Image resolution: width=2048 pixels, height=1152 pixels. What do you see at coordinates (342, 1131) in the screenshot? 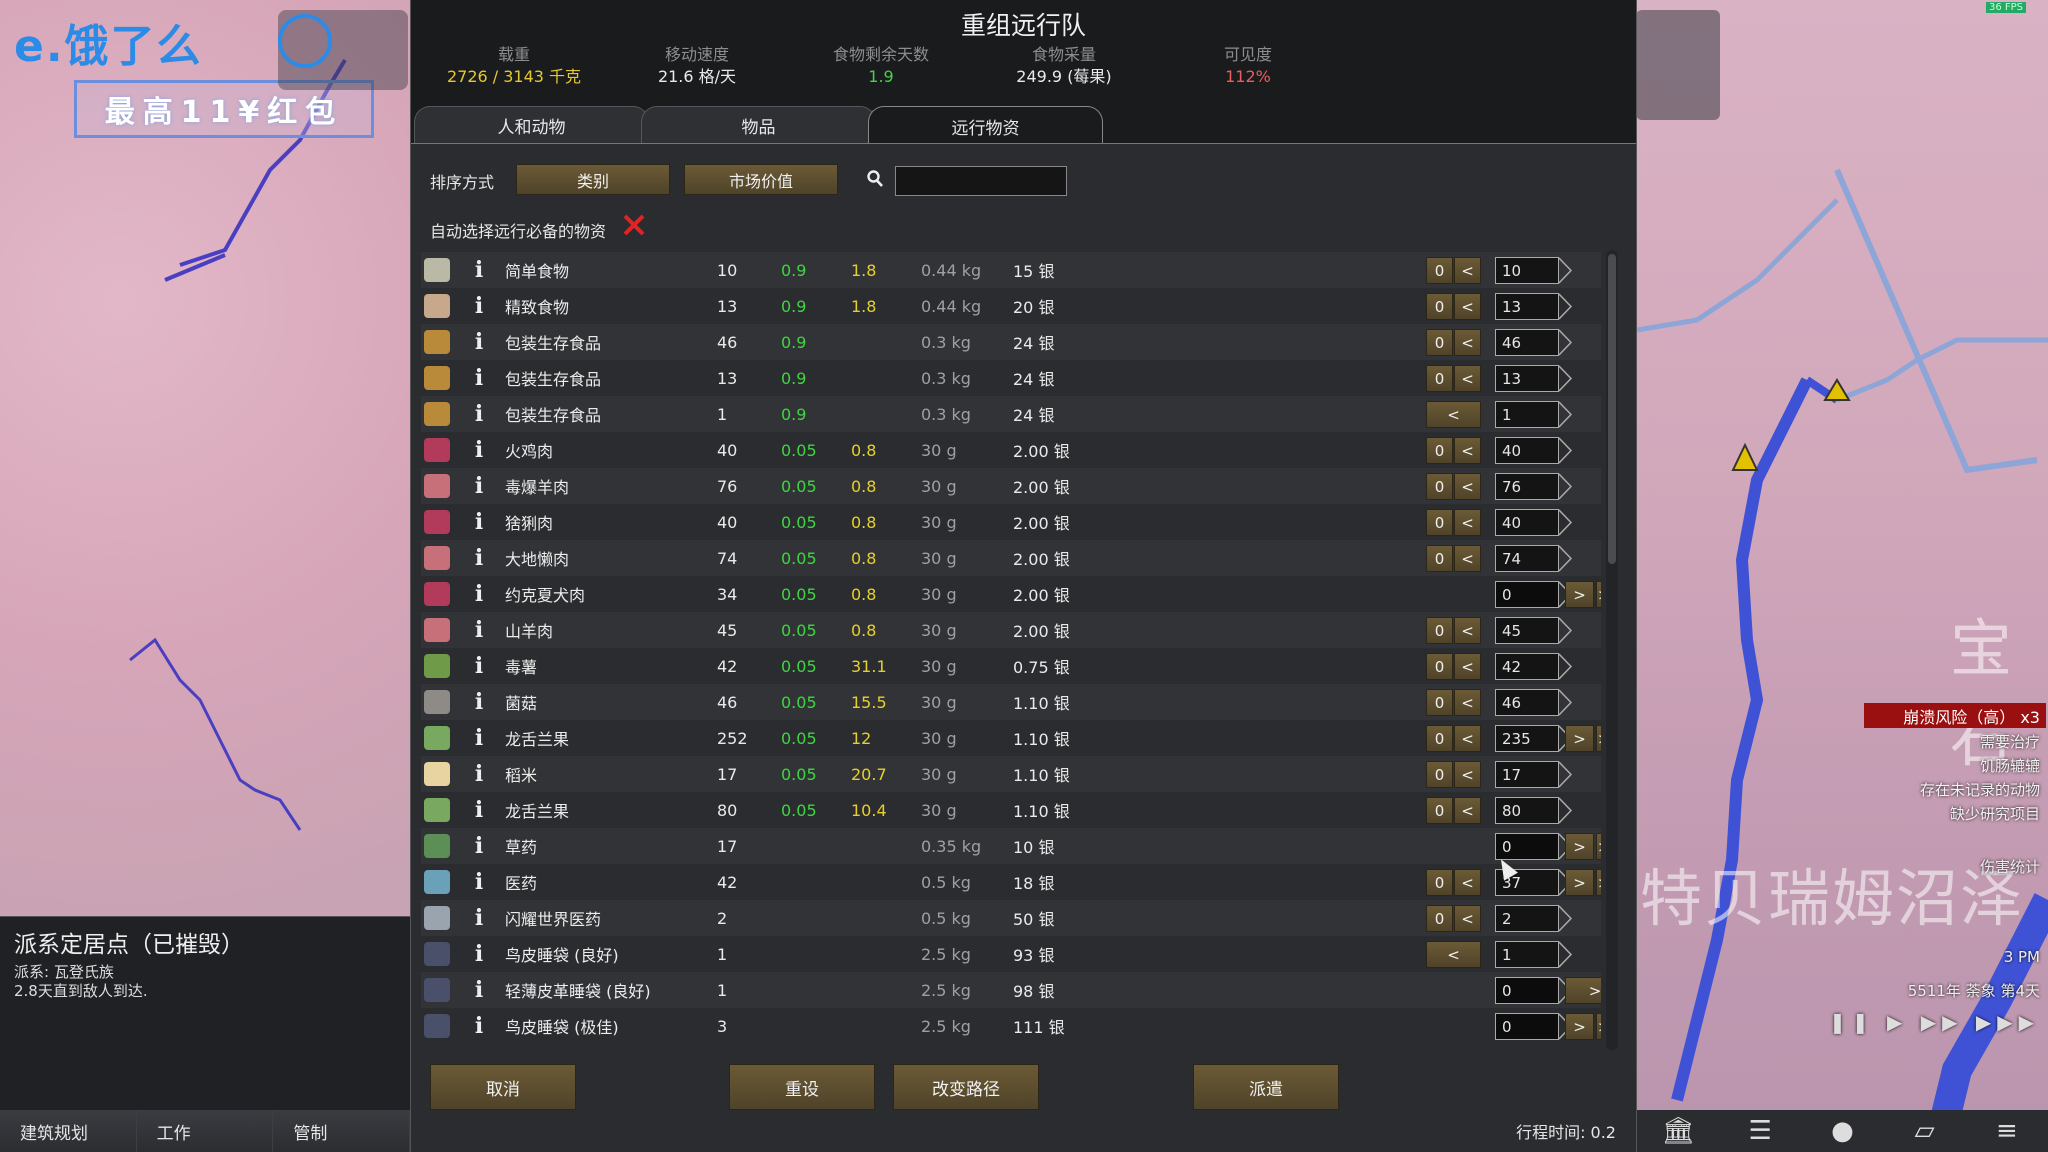
I see `tab-assign: 管制` at bounding box center [342, 1131].